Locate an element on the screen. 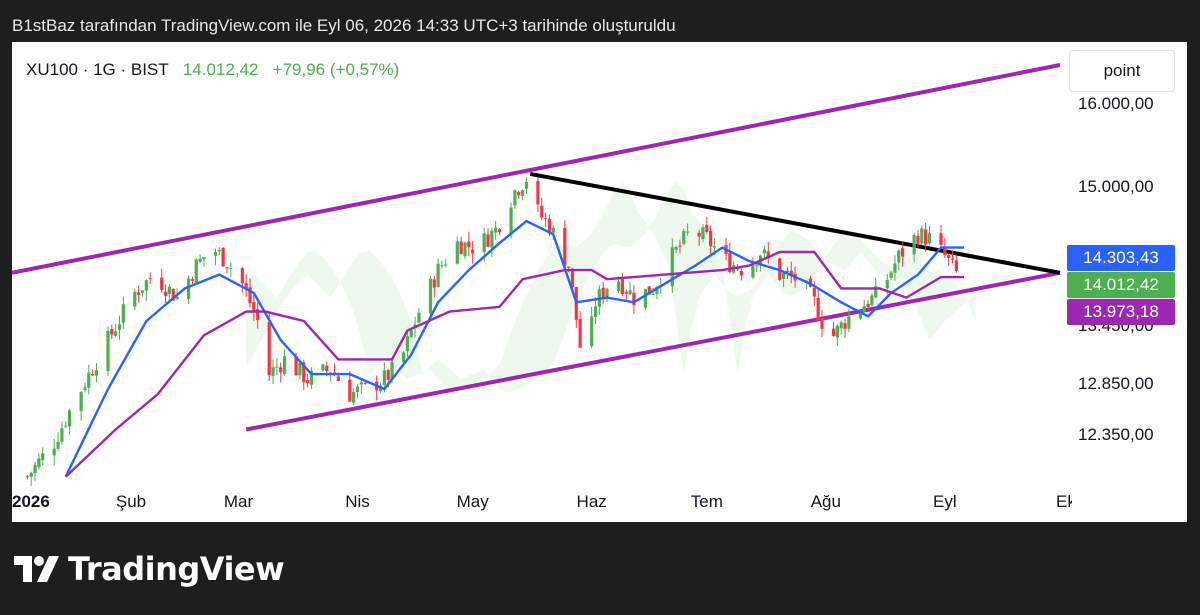  x-tick-label: Haz is located at coordinates (591, 501).